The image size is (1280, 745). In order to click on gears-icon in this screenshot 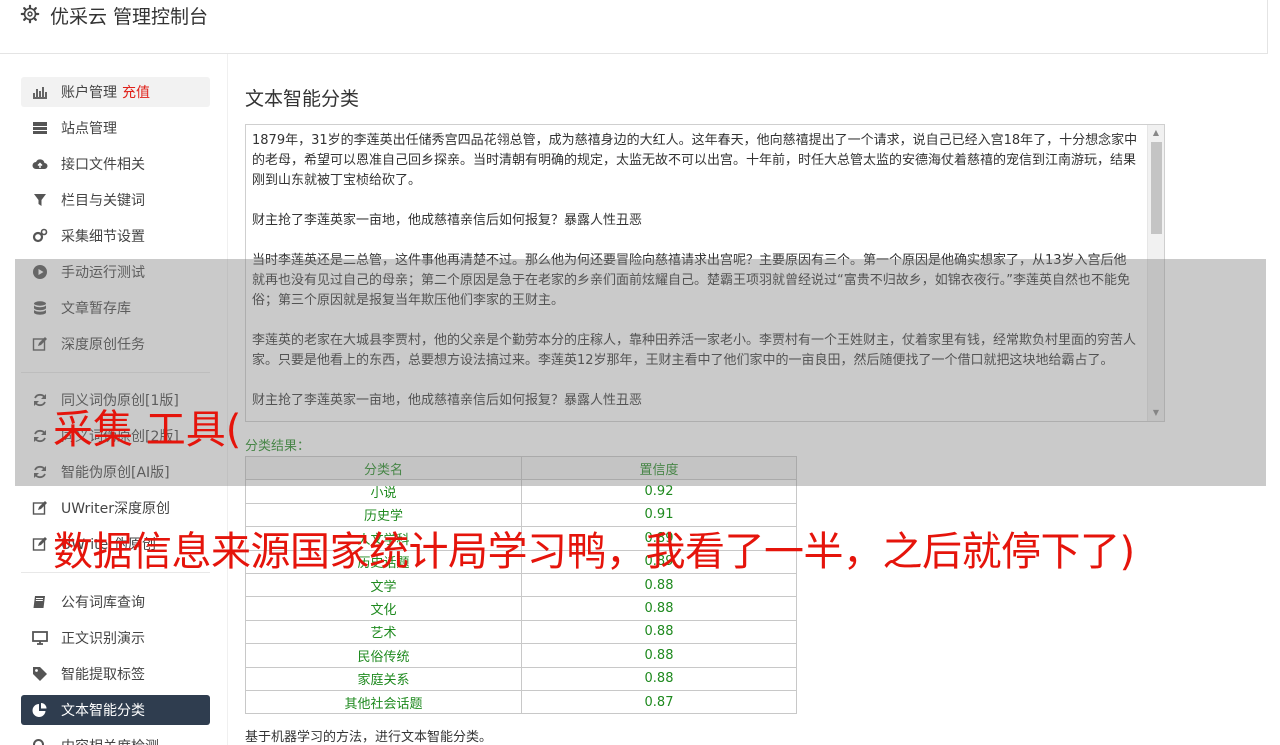, I will do `click(40, 235)`.